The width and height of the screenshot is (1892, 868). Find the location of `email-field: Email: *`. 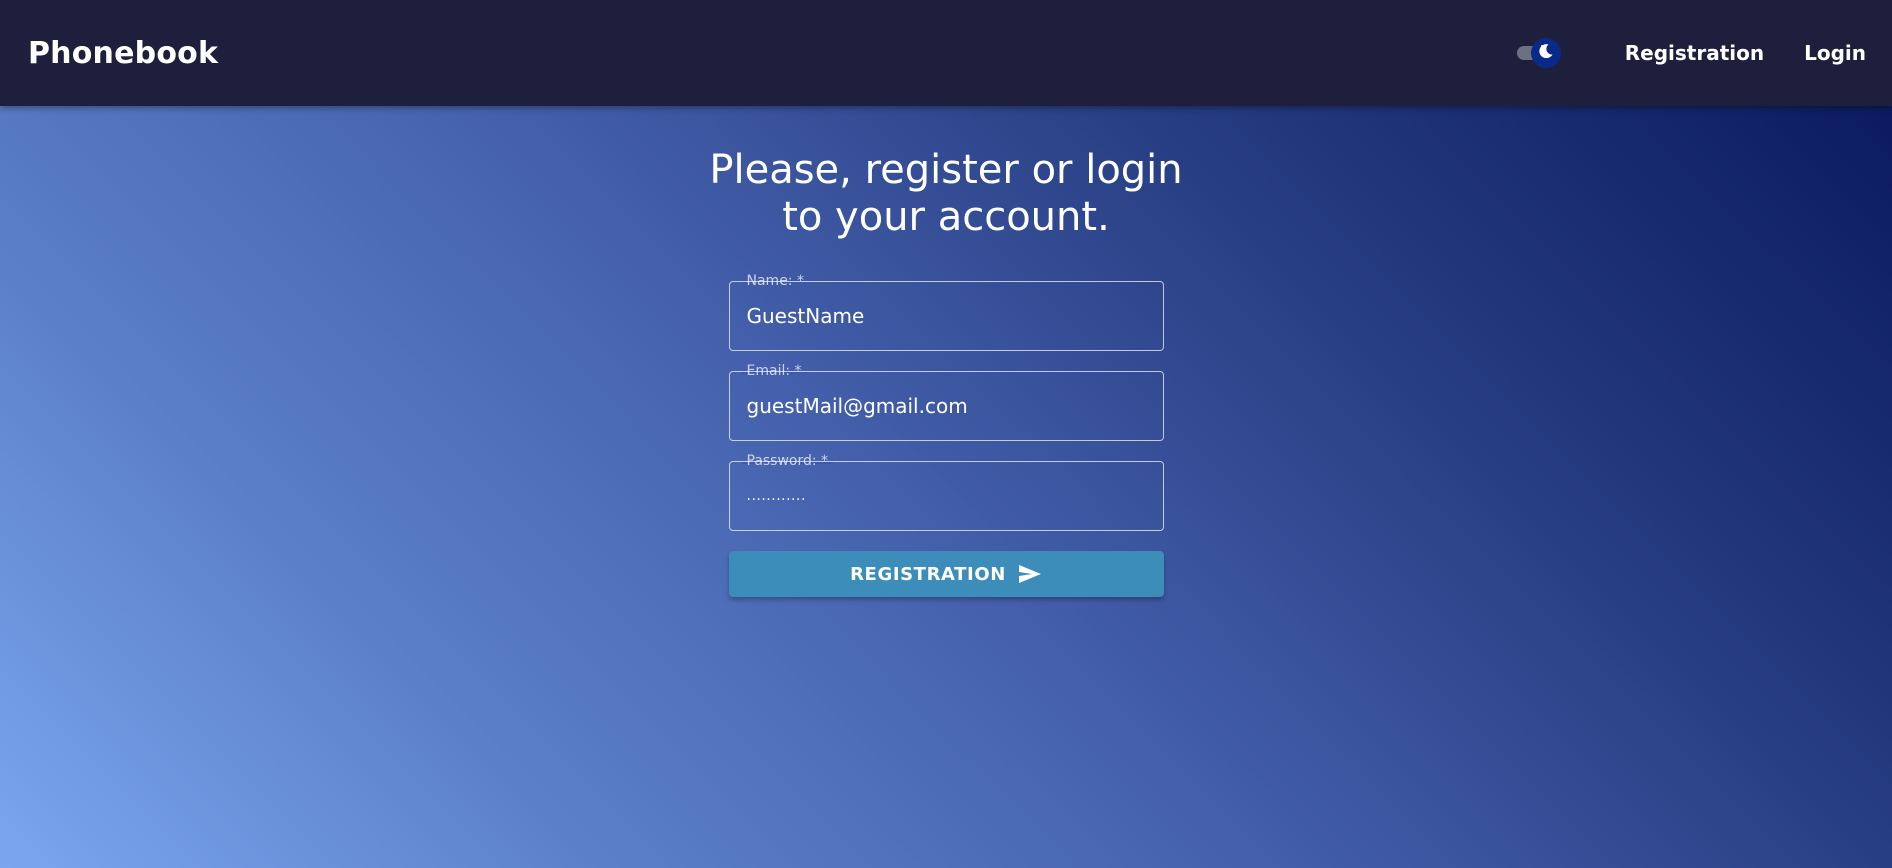

email-field: Email: * is located at coordinates (946, 402).